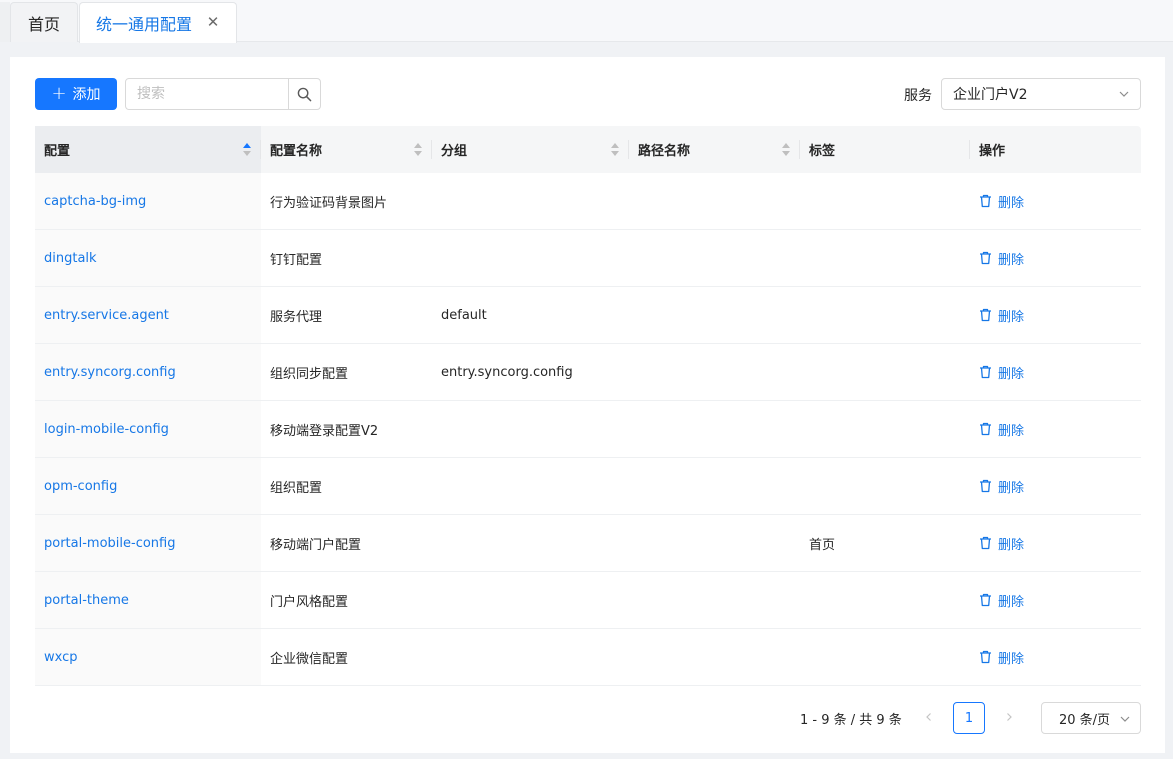  What do you see at coordinates (5, 22) in the screenshot?
I see `tab-bar-edge` at bounding box center [5, 22].